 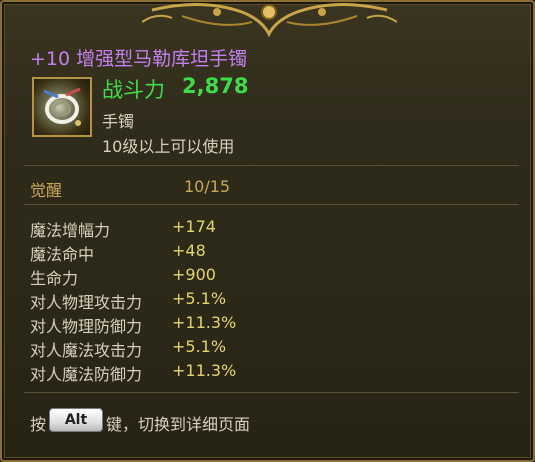 I want to click on stat-name: 对人物理防御力, so click(x=86, y=326).